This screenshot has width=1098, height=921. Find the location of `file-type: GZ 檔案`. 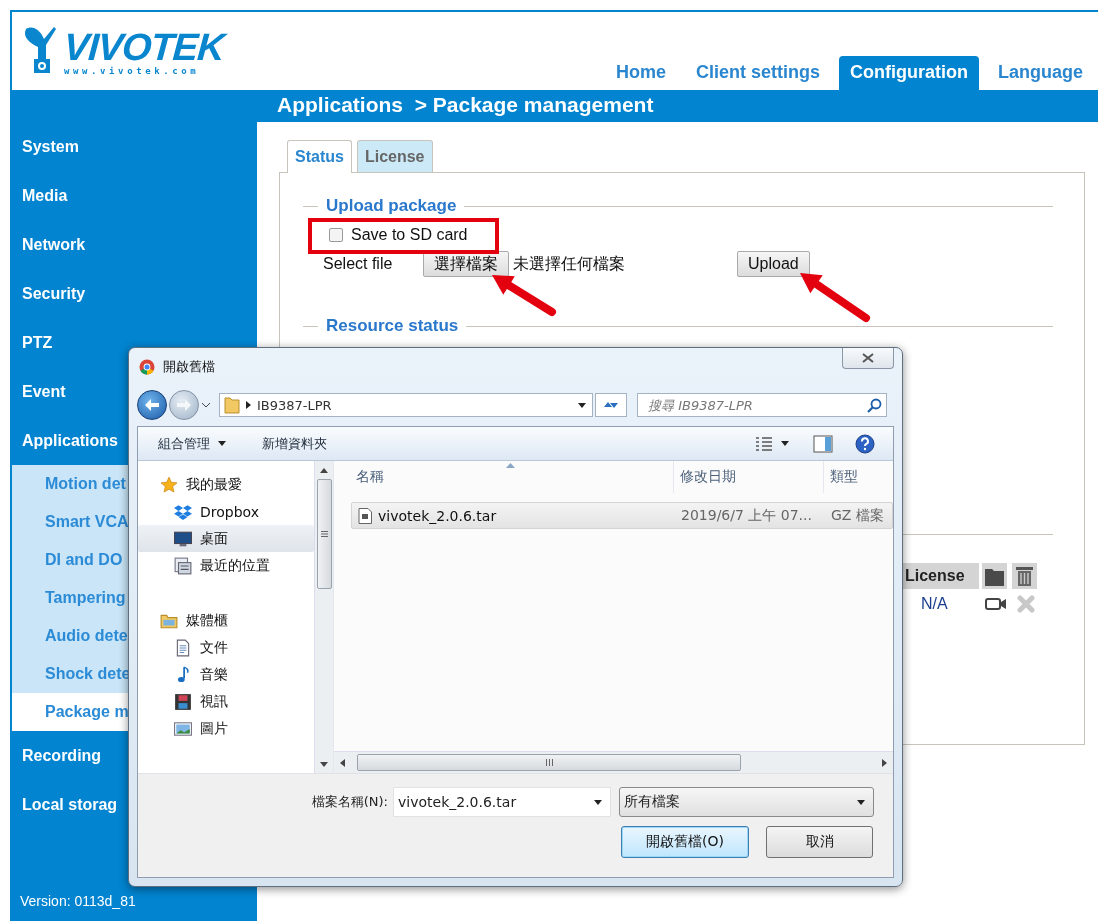

file-type: GZ 檔案 is located at coordinates (857, 515).